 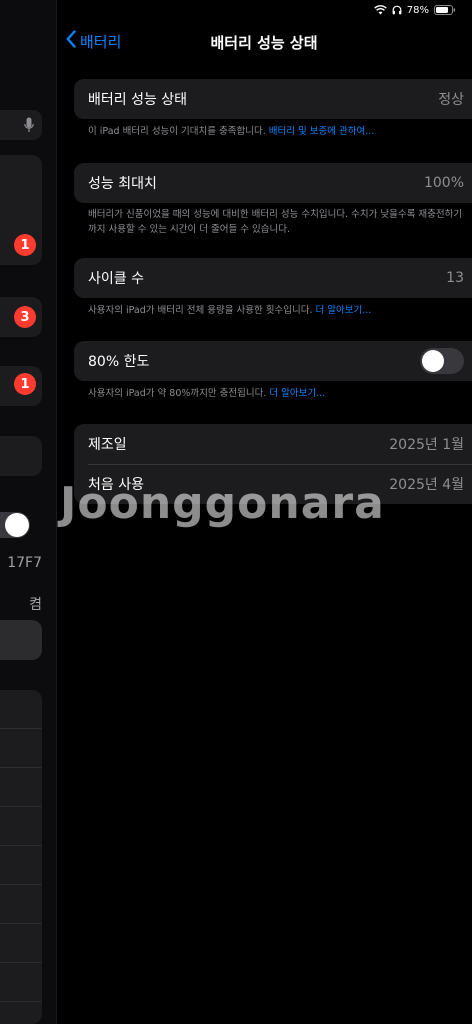 What do you see at coordinates (122, 184) in the screenshot?
I see `row-label: 성능 최대치` at bounding box center [122, 184].